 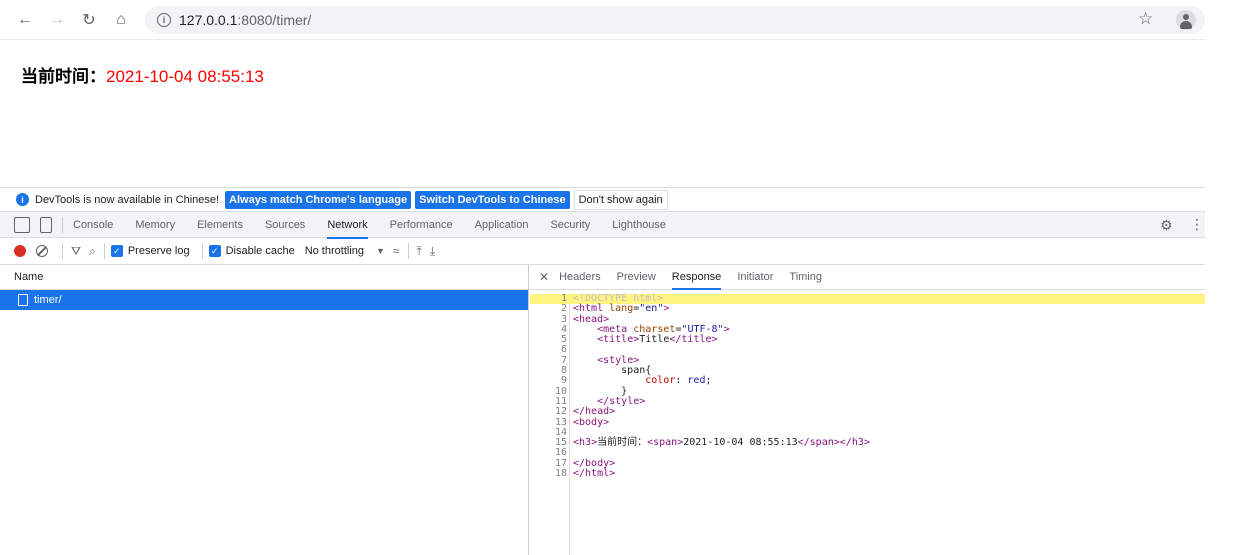 I want to click on disable-cache-label: Disable cache, so click(x=260, y=251).